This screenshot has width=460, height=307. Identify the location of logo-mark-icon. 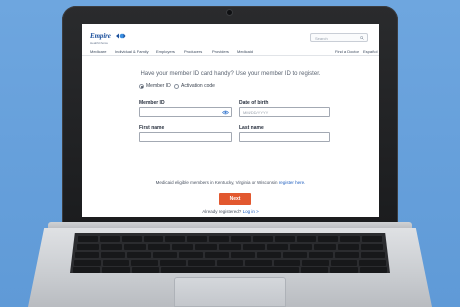
(121, 36).